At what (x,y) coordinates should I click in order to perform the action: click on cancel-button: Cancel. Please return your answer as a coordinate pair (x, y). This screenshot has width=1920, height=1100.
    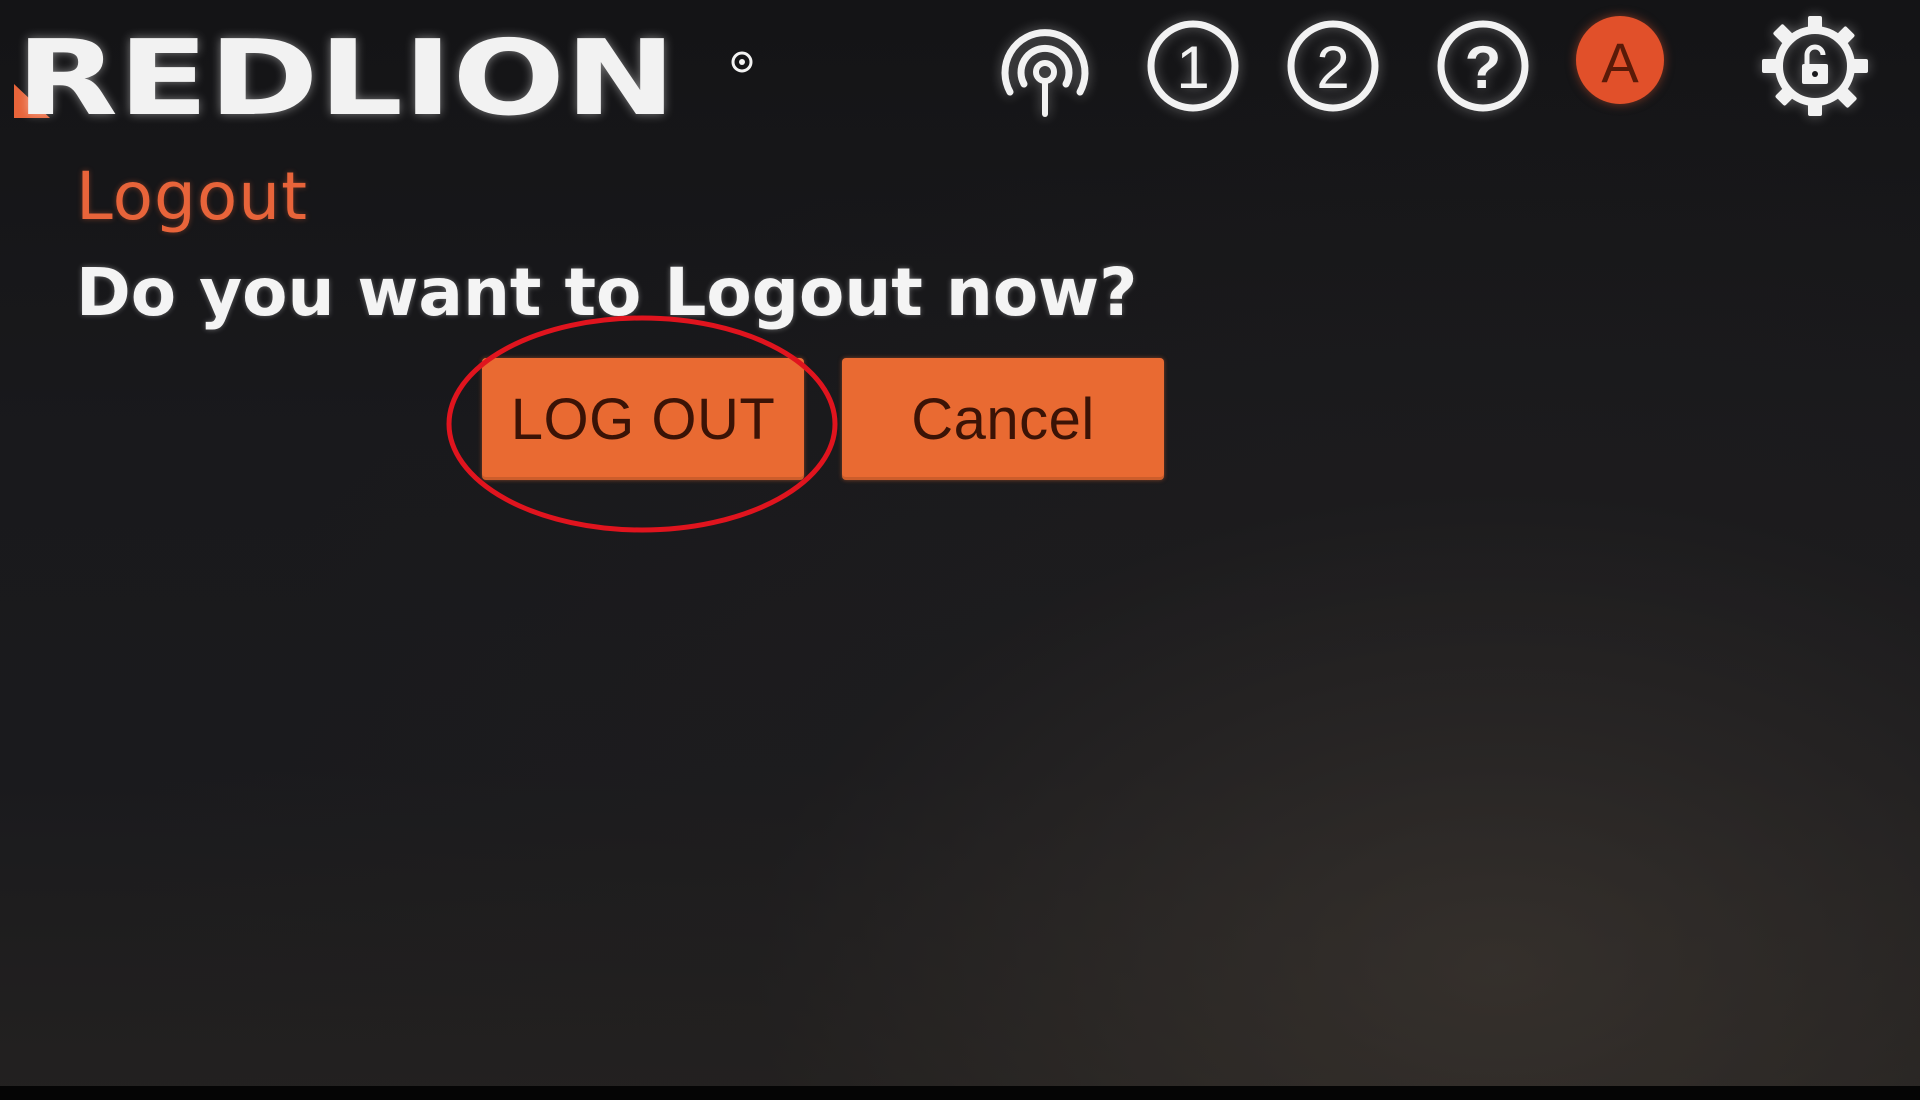
    Looking at the image, I should click on (1003, 419).